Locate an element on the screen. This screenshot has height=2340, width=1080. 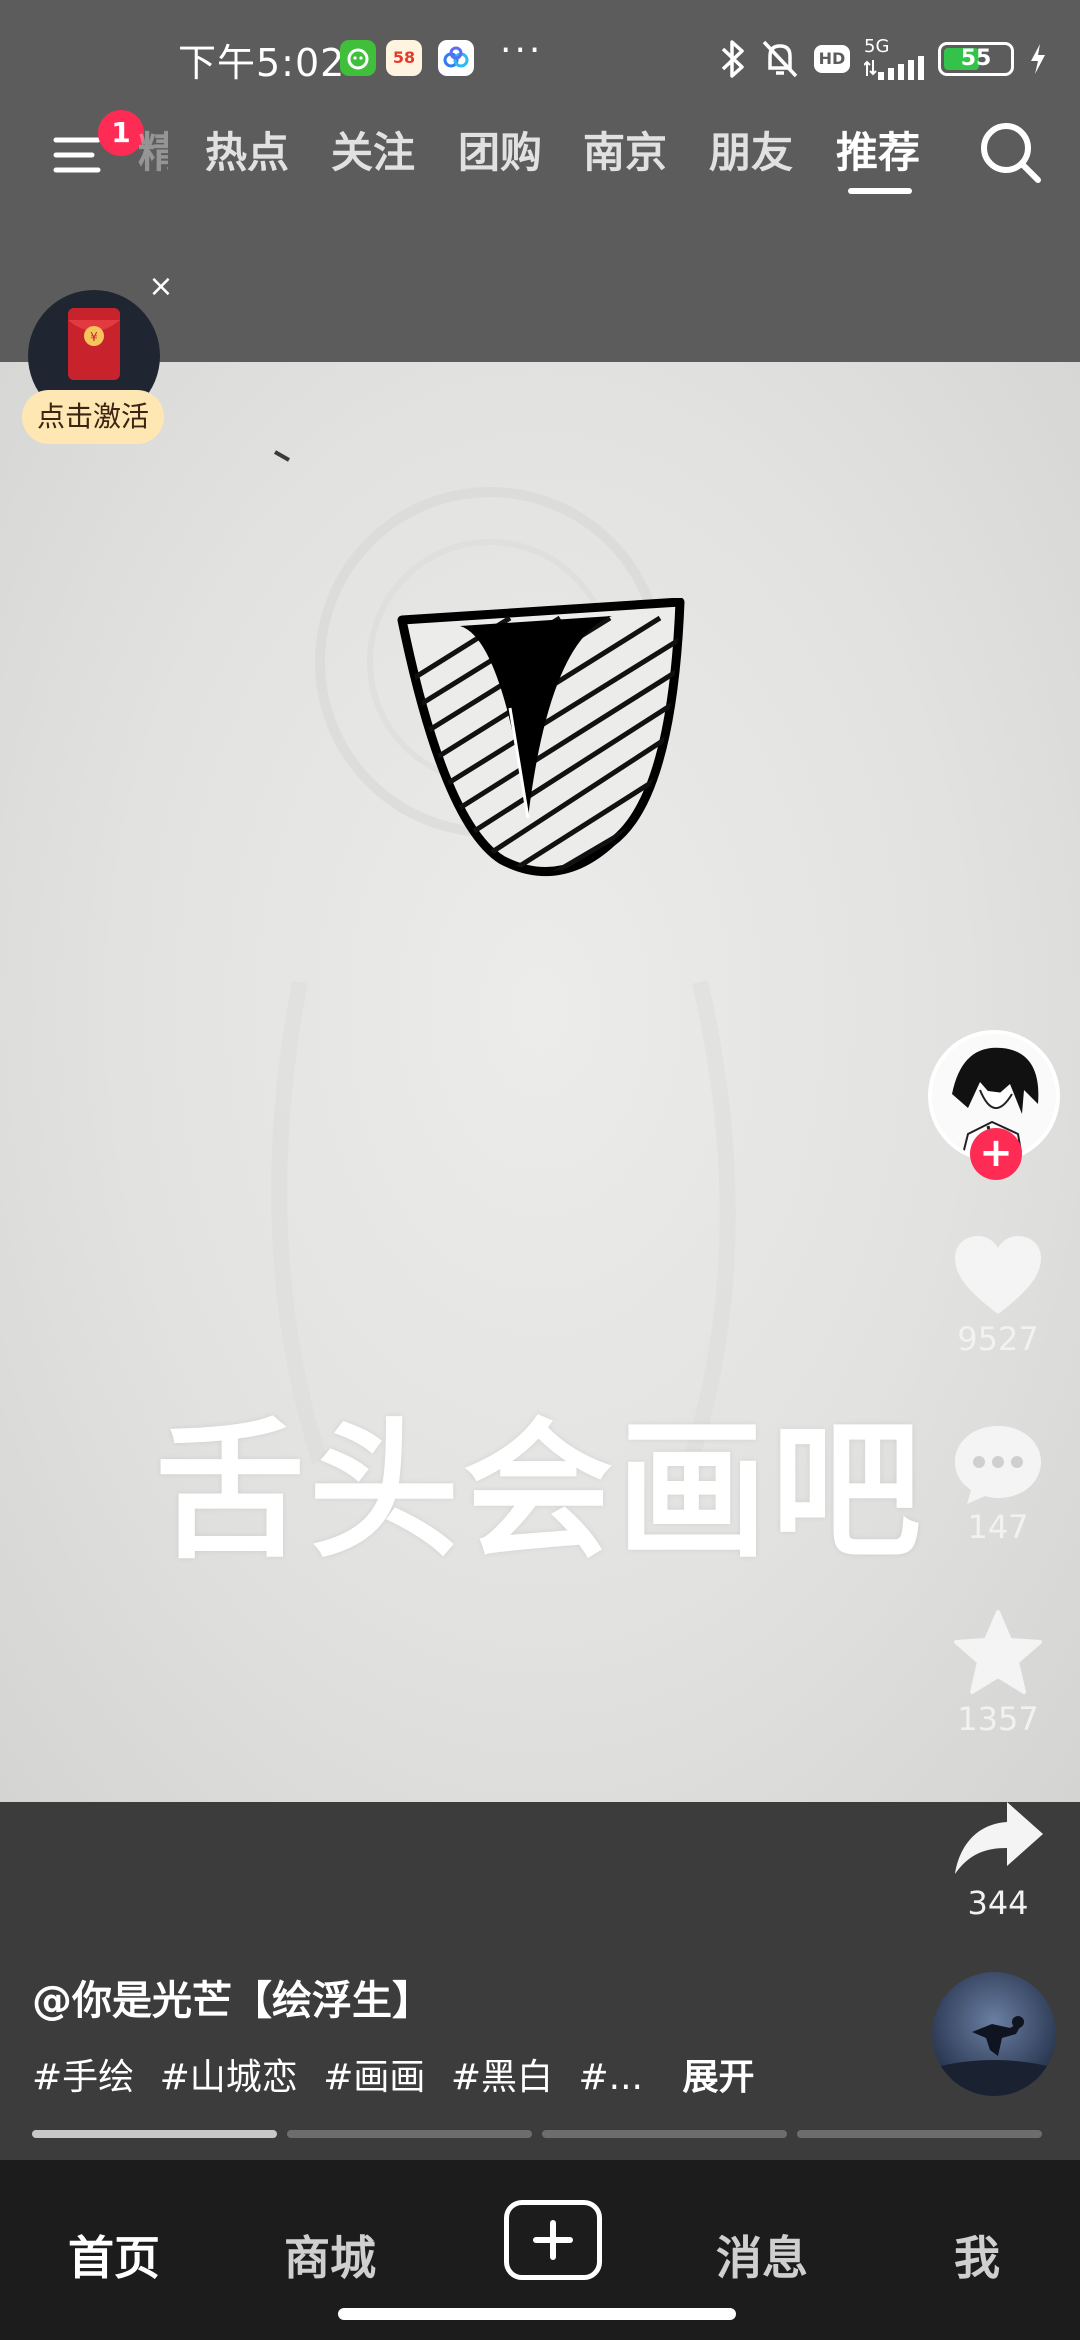
status-bar: 下午5:02 58 ··· HD 5G 55 is located at coordinates (540, 58).